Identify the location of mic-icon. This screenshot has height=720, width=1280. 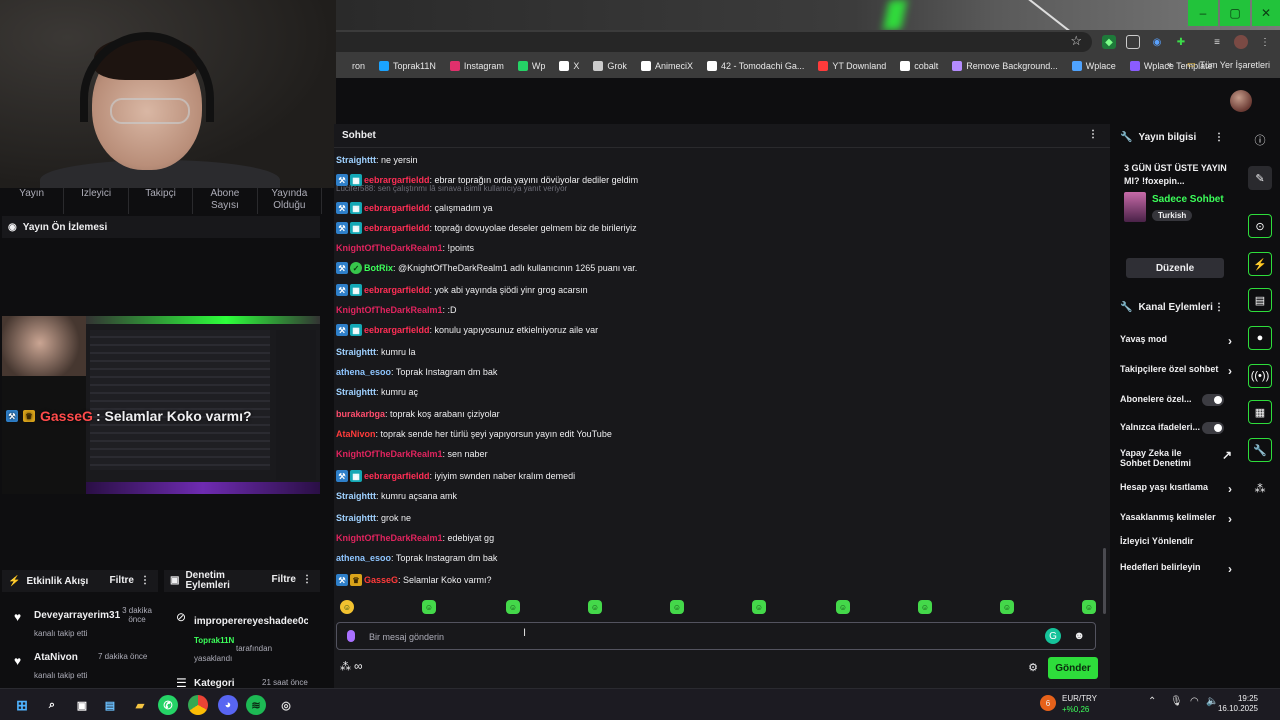
(351, 636).